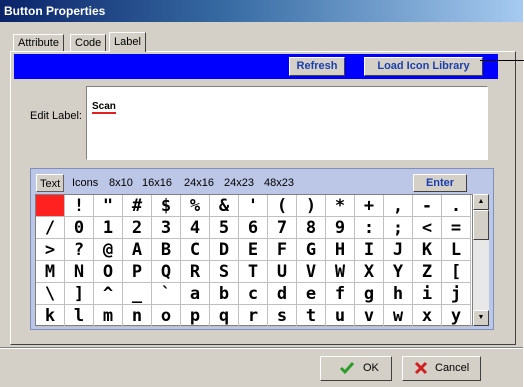 The height and width of the screenshot is (387, 524). What do you see at coordinates (340, 294) in the screenshot?
I see `char-key: f` at bounding box center [340, 294].